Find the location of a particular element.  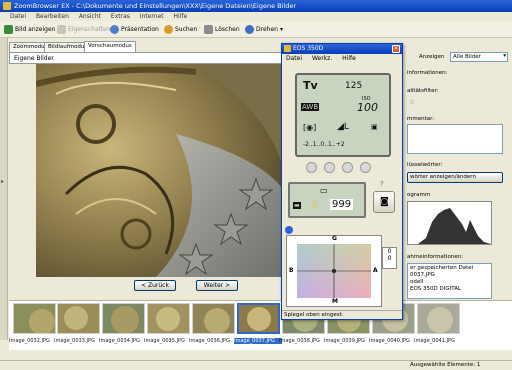

wb-shift-value-gm: 0 is located at coordinates (389, 251).